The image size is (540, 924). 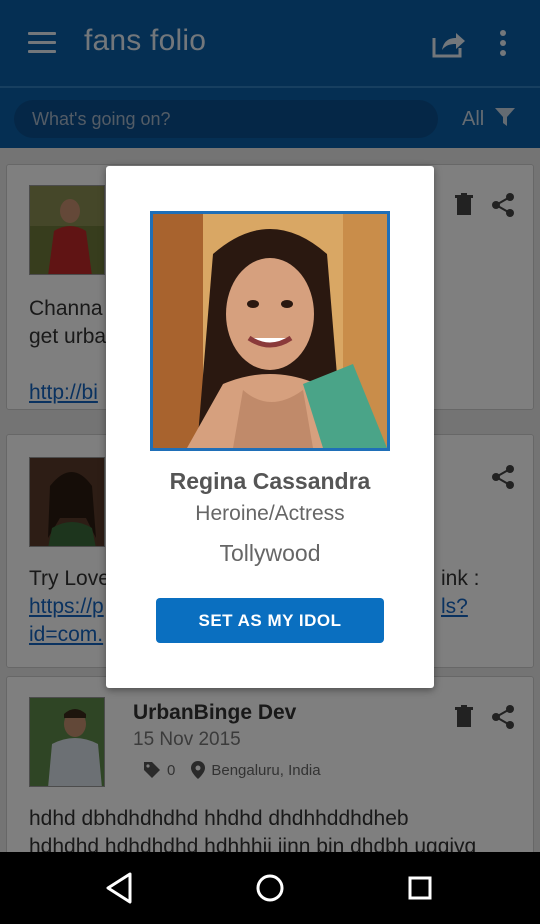 I want to click on celebrity-role: Heroine/Actress, so click(x=270, y=513).